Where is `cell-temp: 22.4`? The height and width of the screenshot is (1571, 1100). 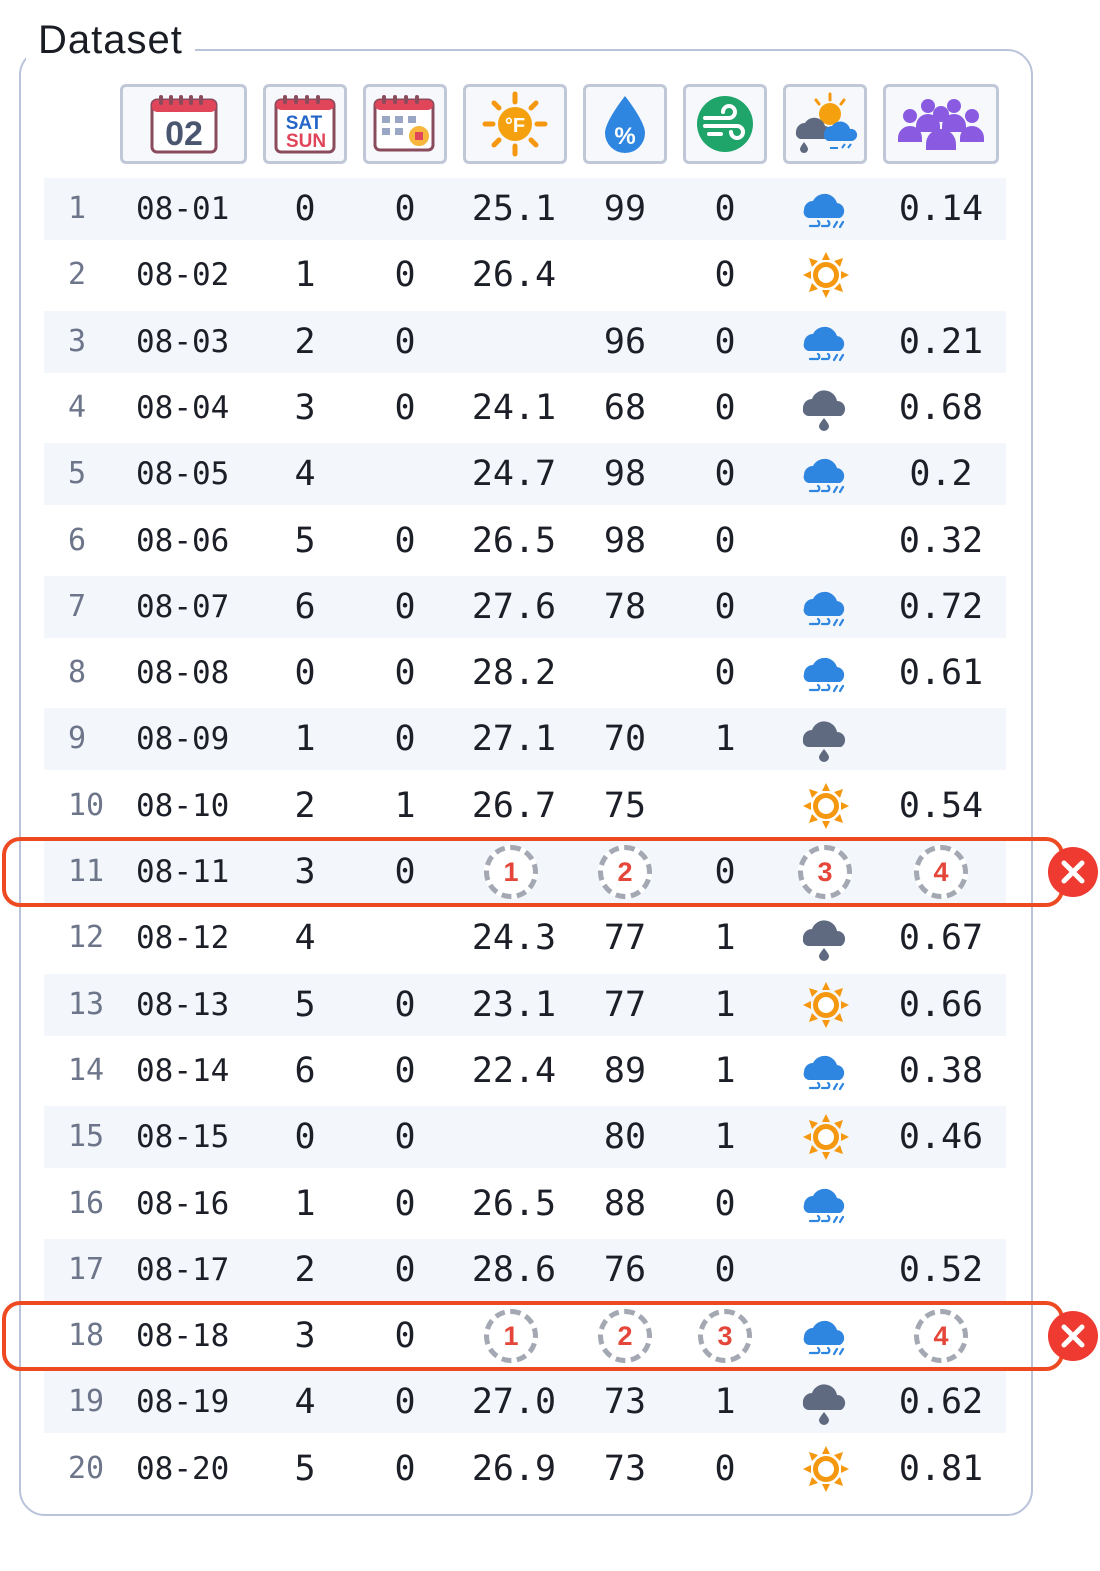 cell-temp: 22.4 is located at coordinates (514, 1070).